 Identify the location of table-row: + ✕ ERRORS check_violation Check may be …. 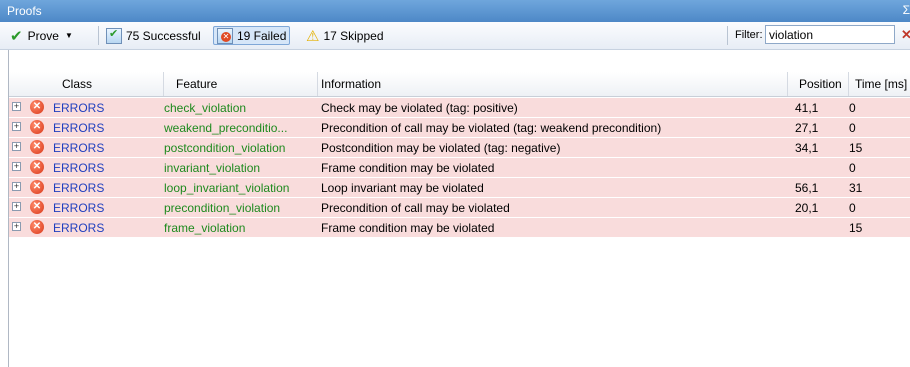
(459, 108).